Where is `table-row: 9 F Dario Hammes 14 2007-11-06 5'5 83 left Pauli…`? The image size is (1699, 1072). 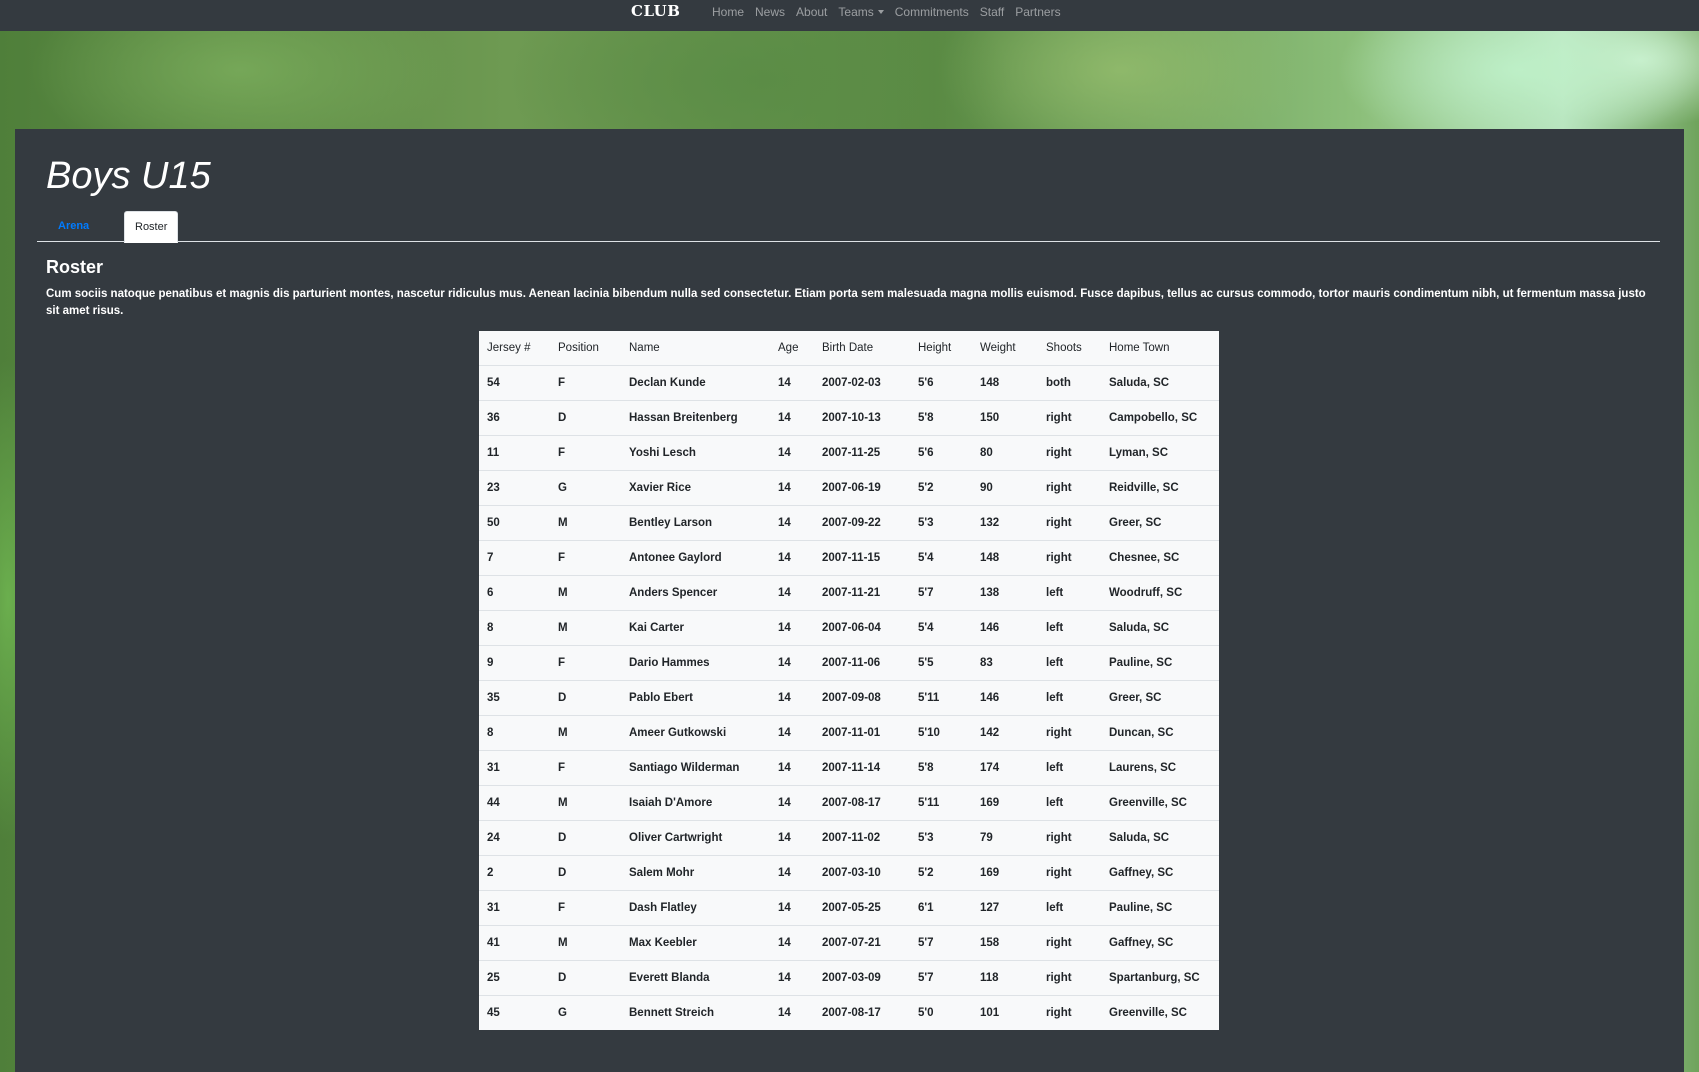
table-row: 9 F Dario Hammes 14 2007-11-06 5'5 83 left Pauli… is located at coordinates (849, 663).